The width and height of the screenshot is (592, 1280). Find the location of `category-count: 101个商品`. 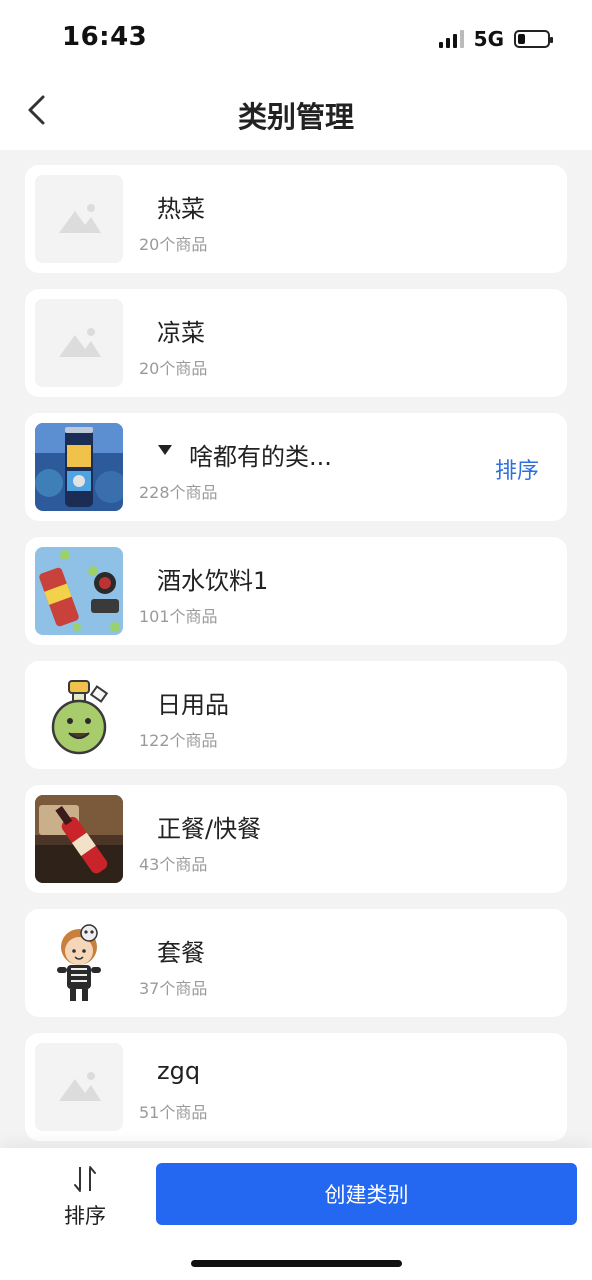

category-count: 101个商品 is located at coordinates (178, 616).